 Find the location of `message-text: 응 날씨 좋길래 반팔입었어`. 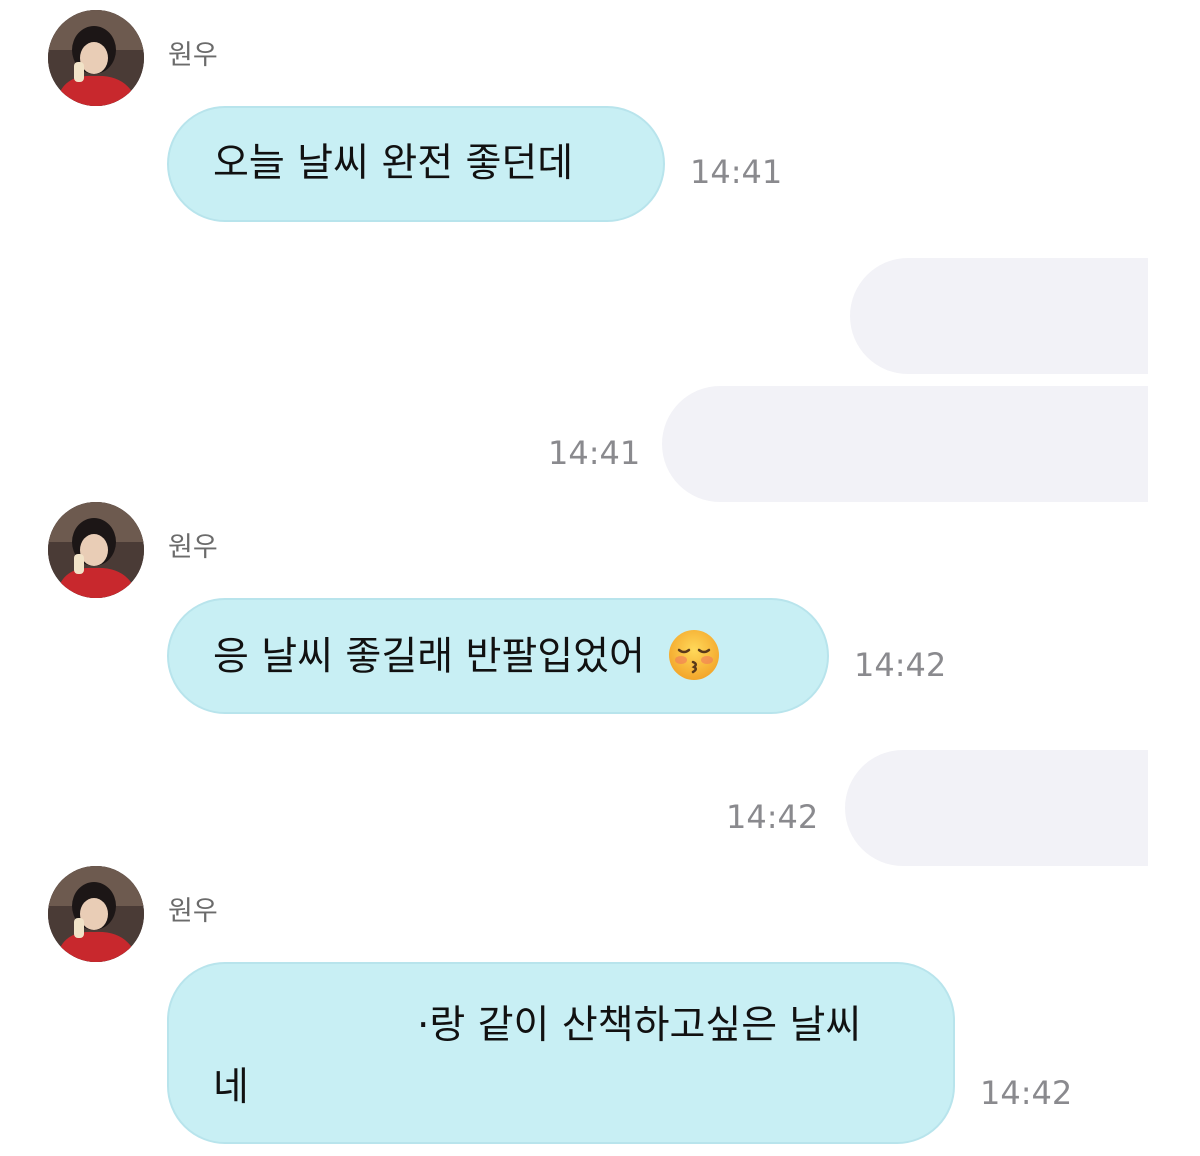

message-text: 응 날씨 좋길래 반팔입었어 is located at coordinates (467, 656).